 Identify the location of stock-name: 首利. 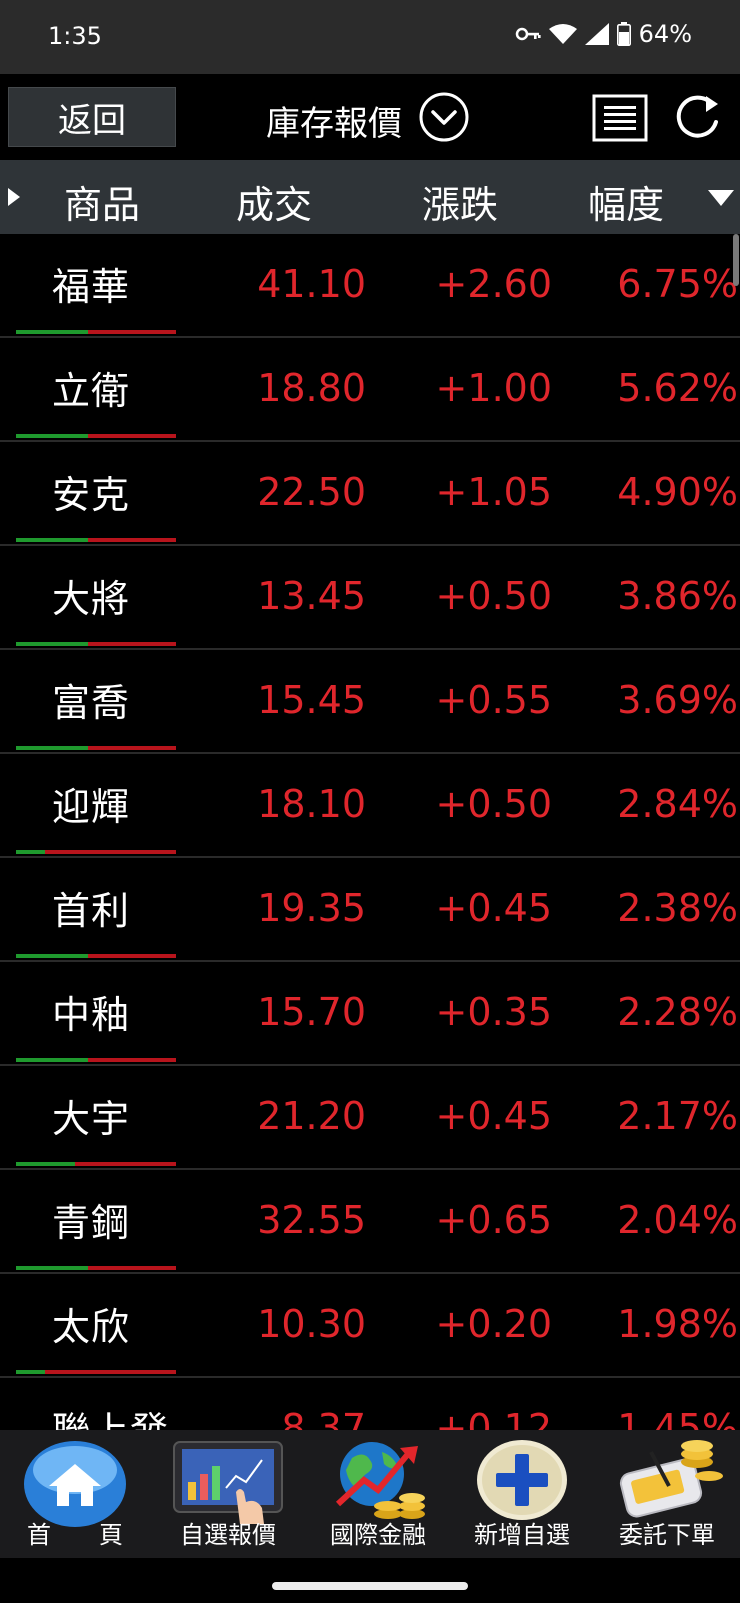
(91, 911).